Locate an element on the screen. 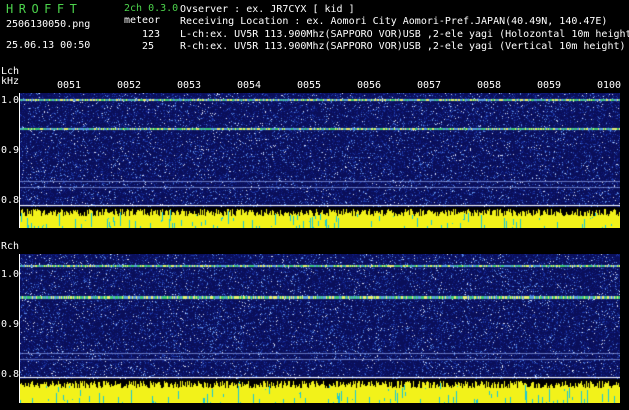 The height and width of the screenshot is (410, 629). lch-y-axis is located at coordinates (19, 160).